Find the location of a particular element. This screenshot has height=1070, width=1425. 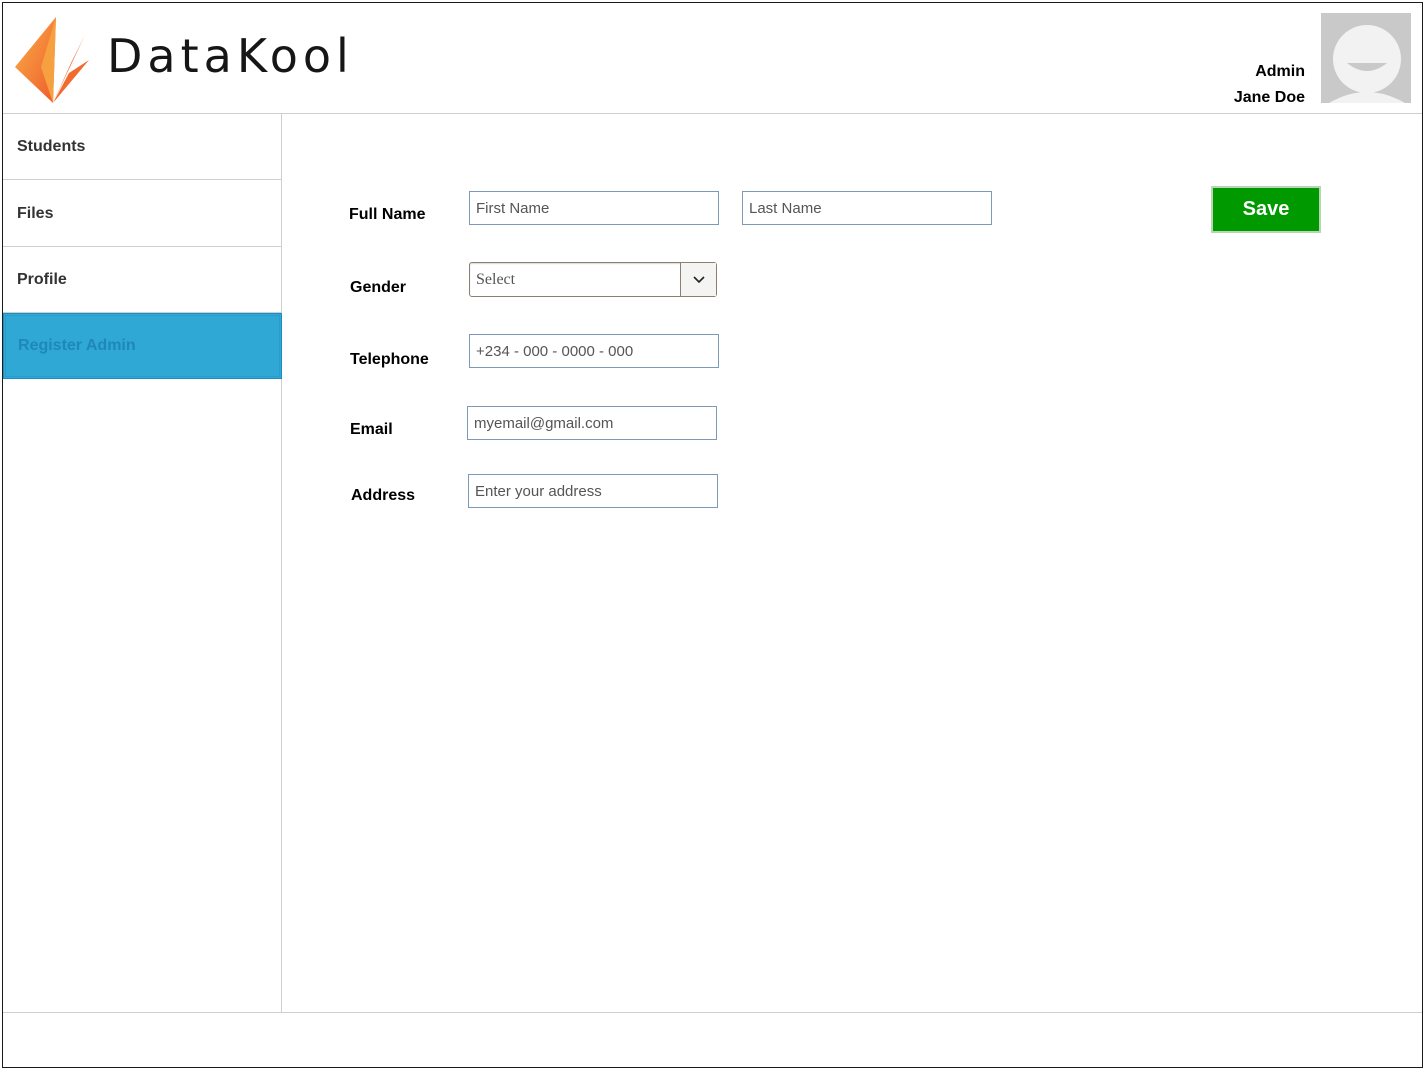

user-avatar-icon is located at coordinates (1366, 58).